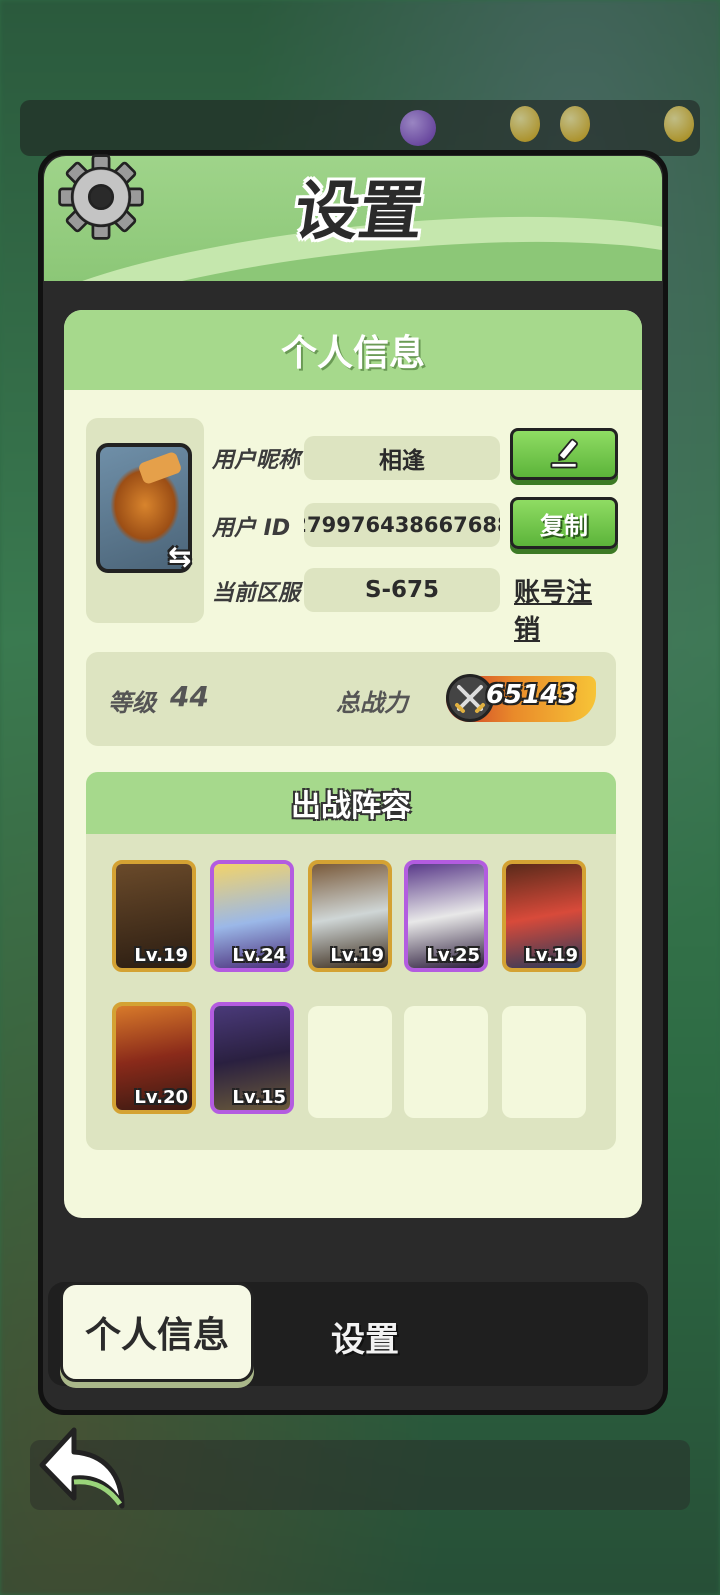  Describe the element at coordinates (256, 593) in the screenshot. I see `server-label: 当前区服` at that location.